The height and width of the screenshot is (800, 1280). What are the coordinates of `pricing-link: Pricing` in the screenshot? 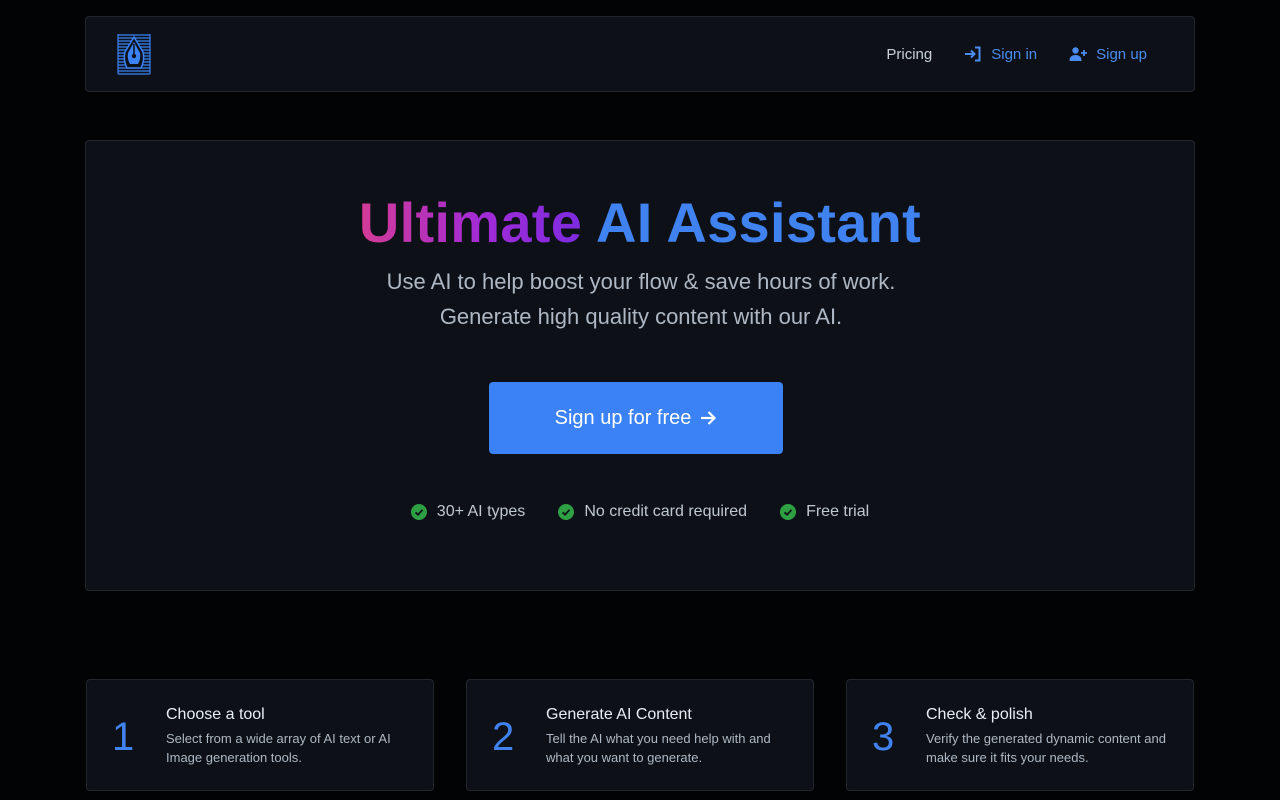 It's located at (909, 54).